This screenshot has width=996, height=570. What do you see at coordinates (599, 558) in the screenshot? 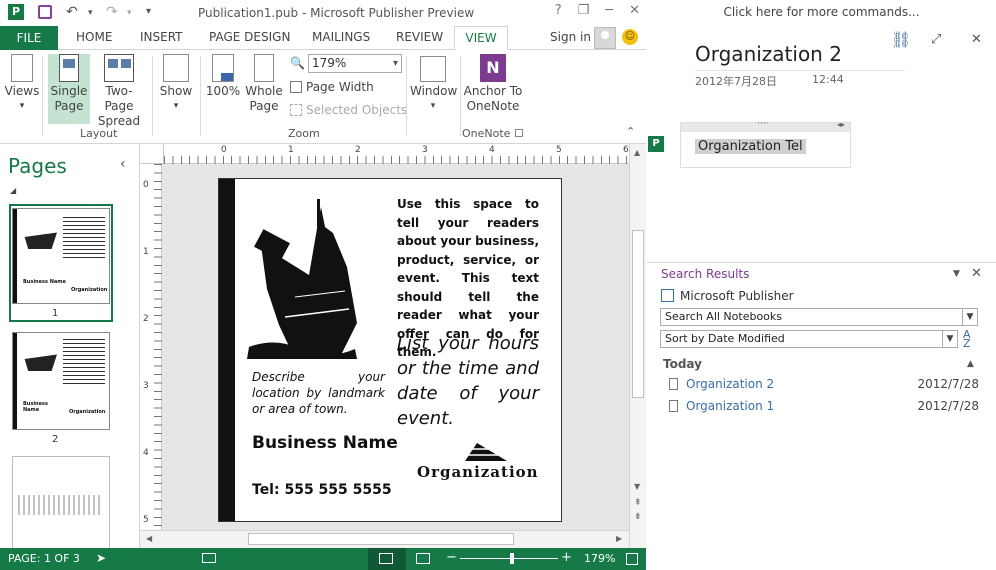
I see `zoom-level: 179%` at bounding box center [599, 558].